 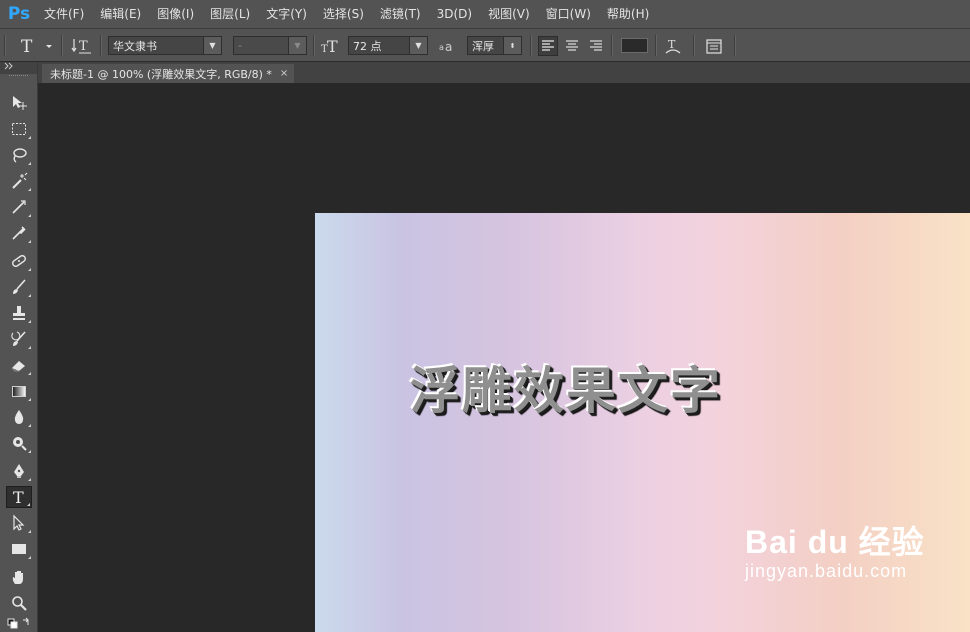 What do you see at coordinates (230, 14) in the screenshot?
I see `menu-layer: 图层(L)` at bounding box center [230, 14].